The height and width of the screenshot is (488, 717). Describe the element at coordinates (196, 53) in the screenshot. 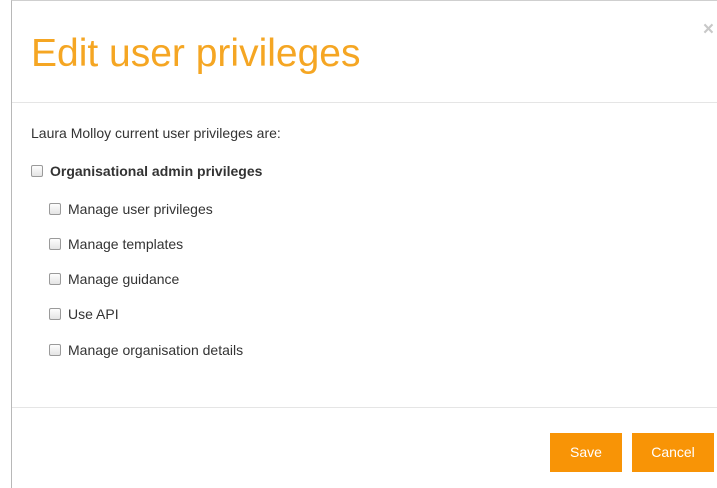

I see `dialog-title: Edit user privileges` at that location.